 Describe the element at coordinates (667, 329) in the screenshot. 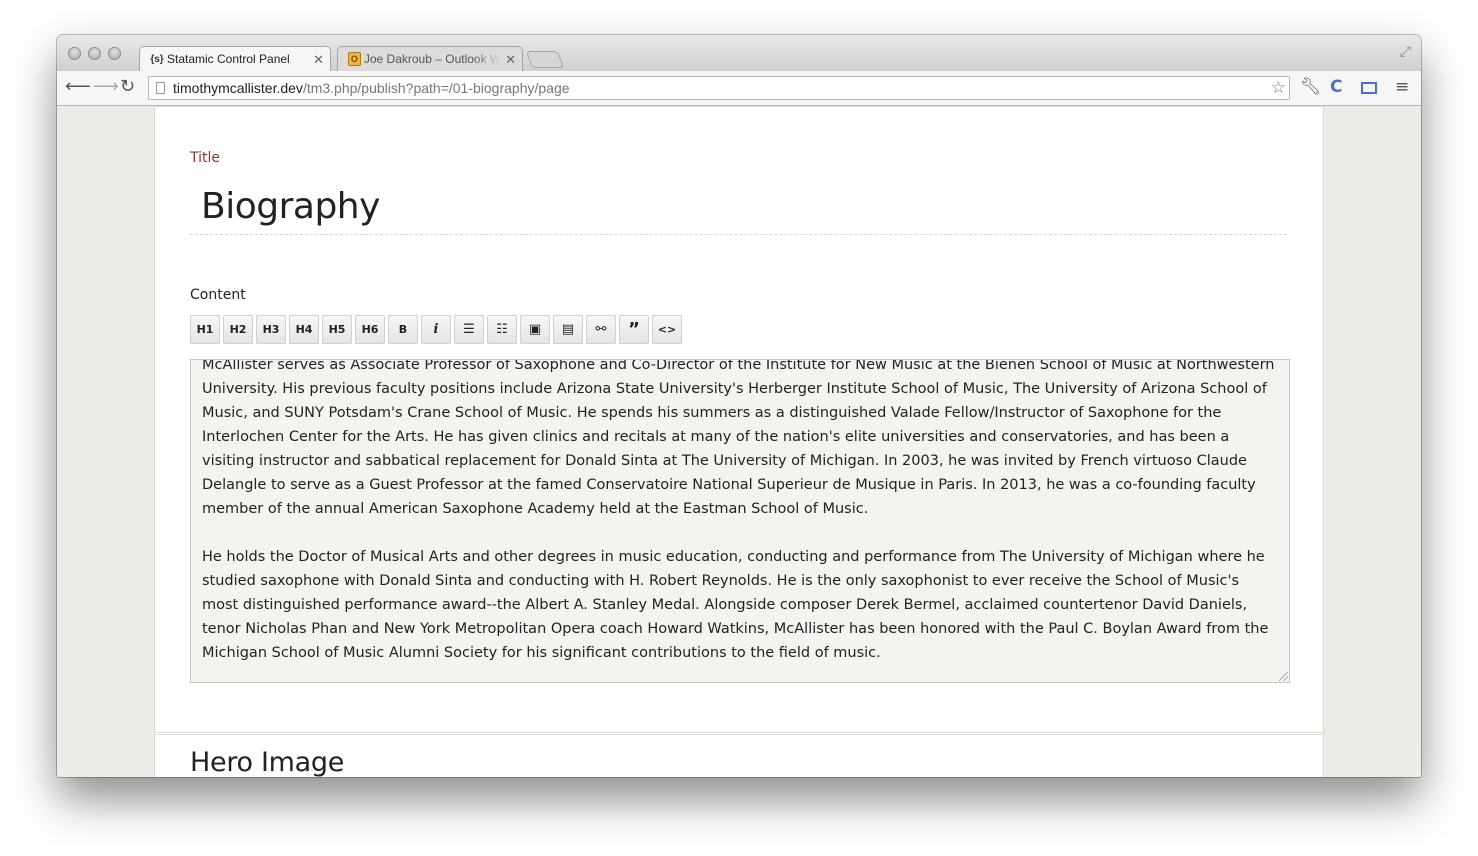

I see `code-button: <>` at that location.